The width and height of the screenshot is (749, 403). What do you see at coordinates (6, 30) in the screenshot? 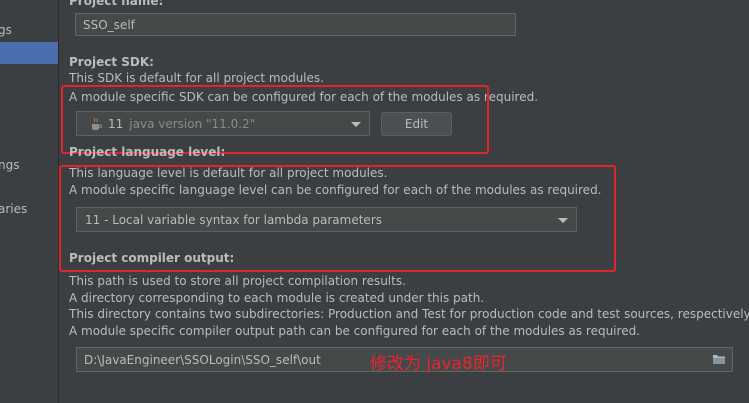
I see `sidebar-item-settings: gs` at bounding box center [6, 30].